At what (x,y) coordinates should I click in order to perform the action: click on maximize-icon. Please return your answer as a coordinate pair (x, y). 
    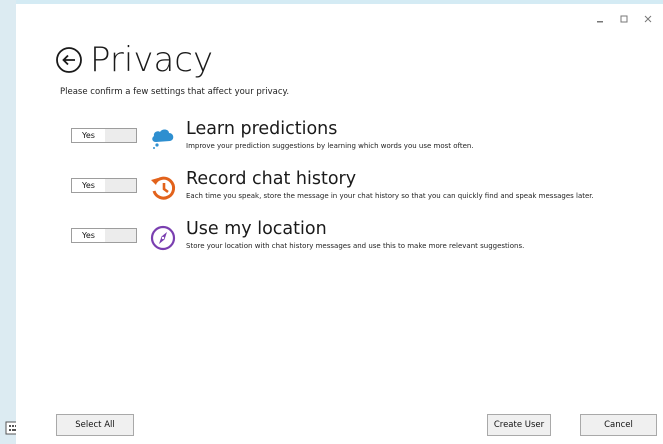
    Looking at the image, I should click on (624, 19).